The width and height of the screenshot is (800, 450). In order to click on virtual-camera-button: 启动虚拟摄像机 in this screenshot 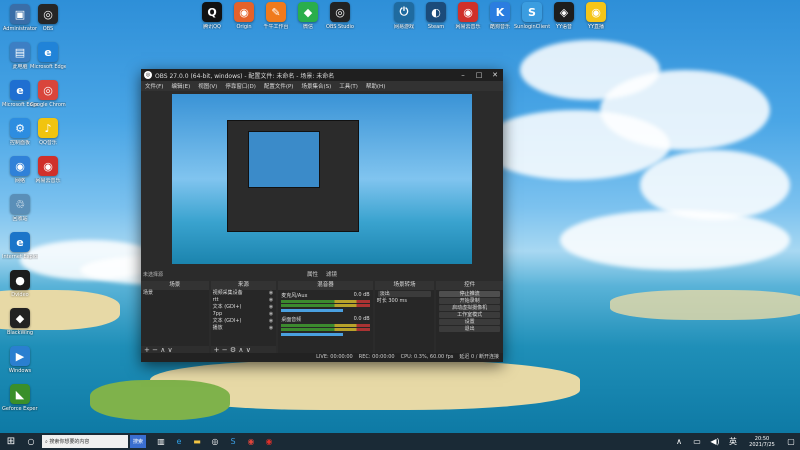, I will do `click(469, 308)`.